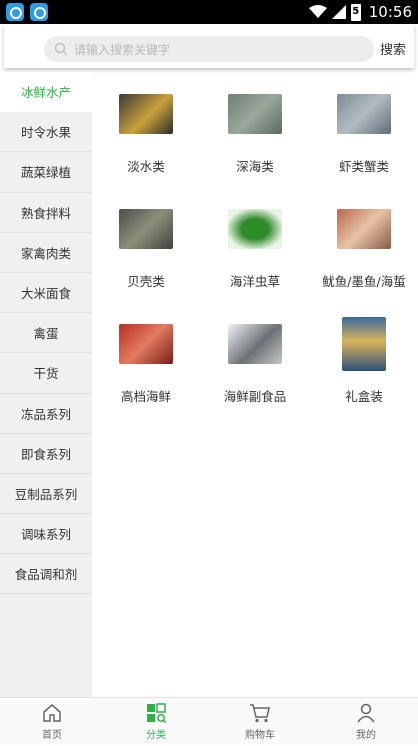 Image resolution: width=418 pixels, height=746 pixels. I want to click on sidebar-item-frozen-series: 冻品系列, so click(46, 414).